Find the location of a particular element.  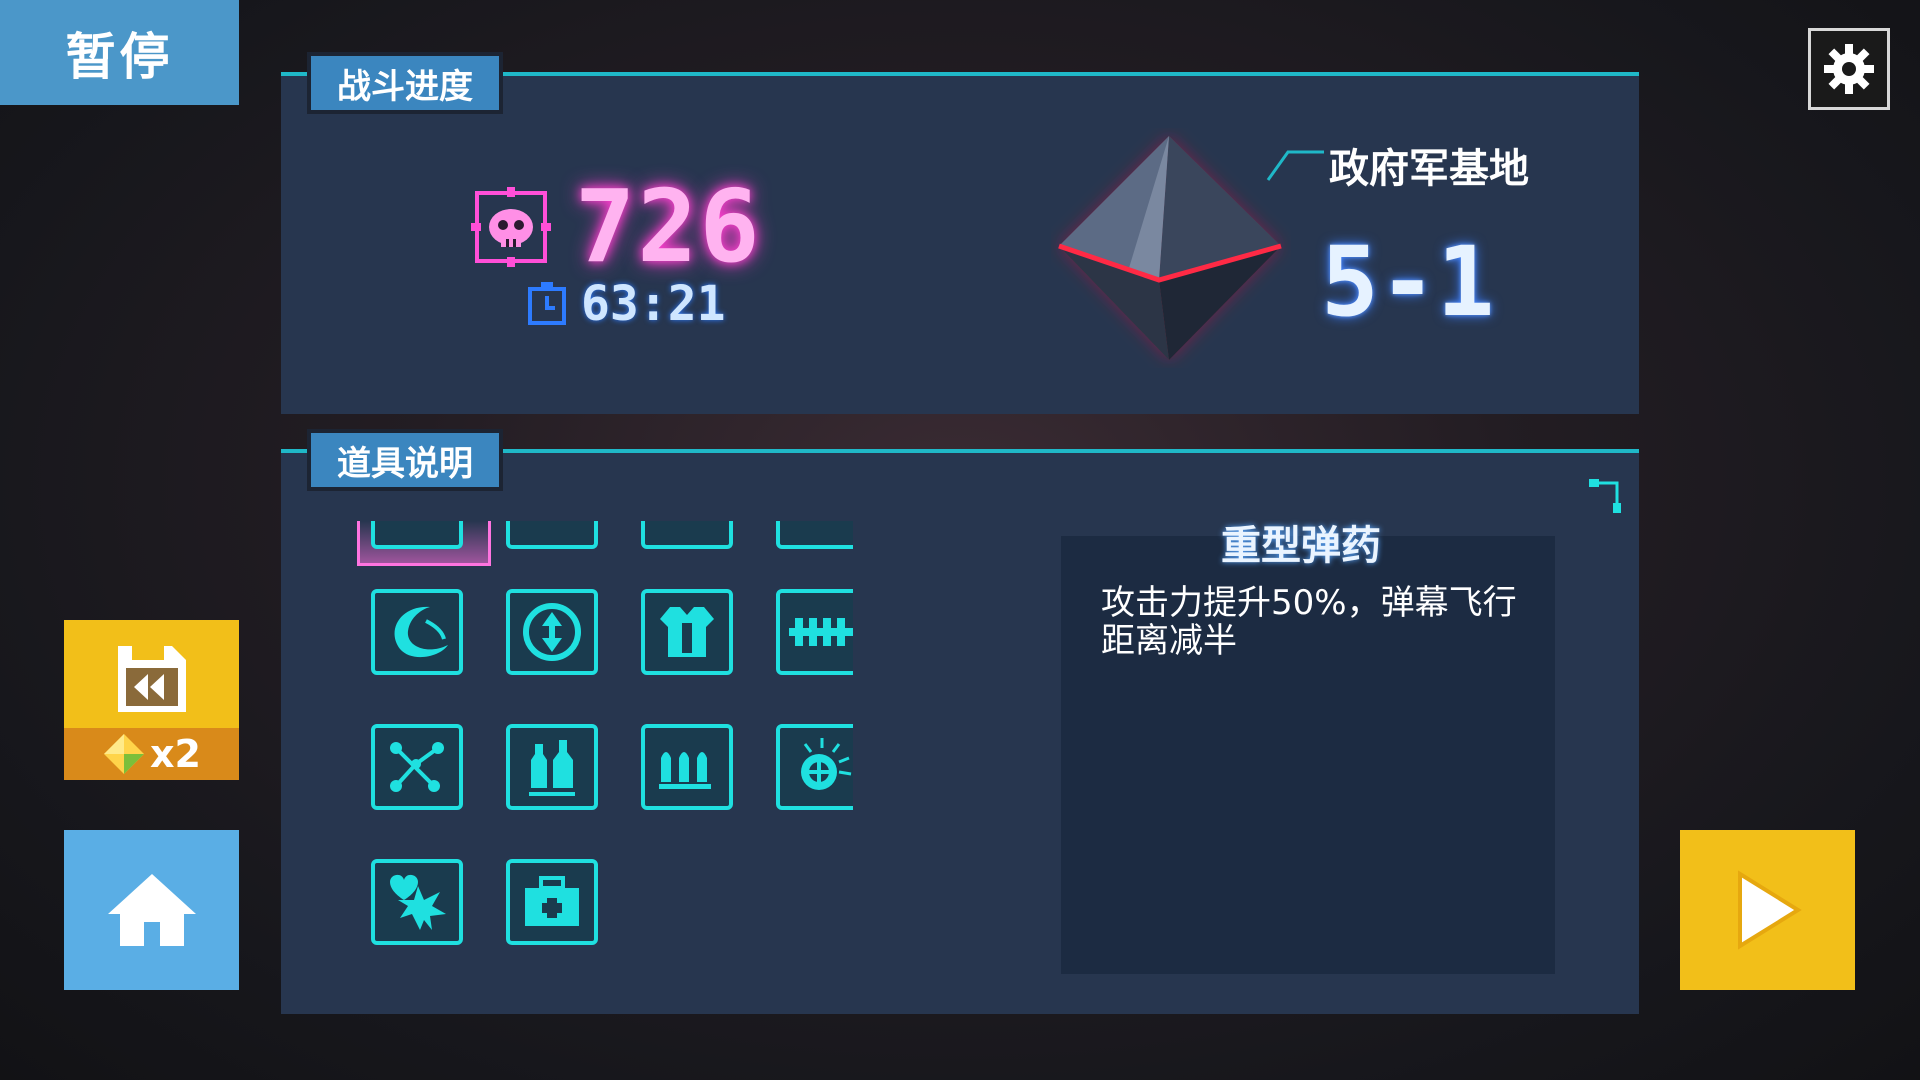

stage-crystal-icon is located at coordinates (1170, 248).